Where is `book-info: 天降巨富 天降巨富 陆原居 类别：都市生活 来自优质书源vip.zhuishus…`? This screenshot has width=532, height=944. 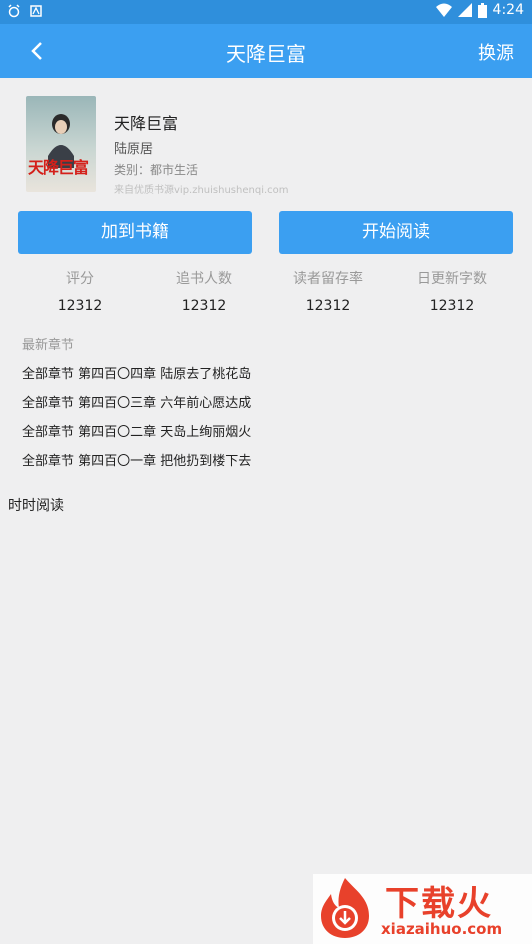
book-info: 天降巨富 天降巨富 陆原居 类别：都市生活 来自优质书源vip.zhuishus… is located at coordinates (266, 146).